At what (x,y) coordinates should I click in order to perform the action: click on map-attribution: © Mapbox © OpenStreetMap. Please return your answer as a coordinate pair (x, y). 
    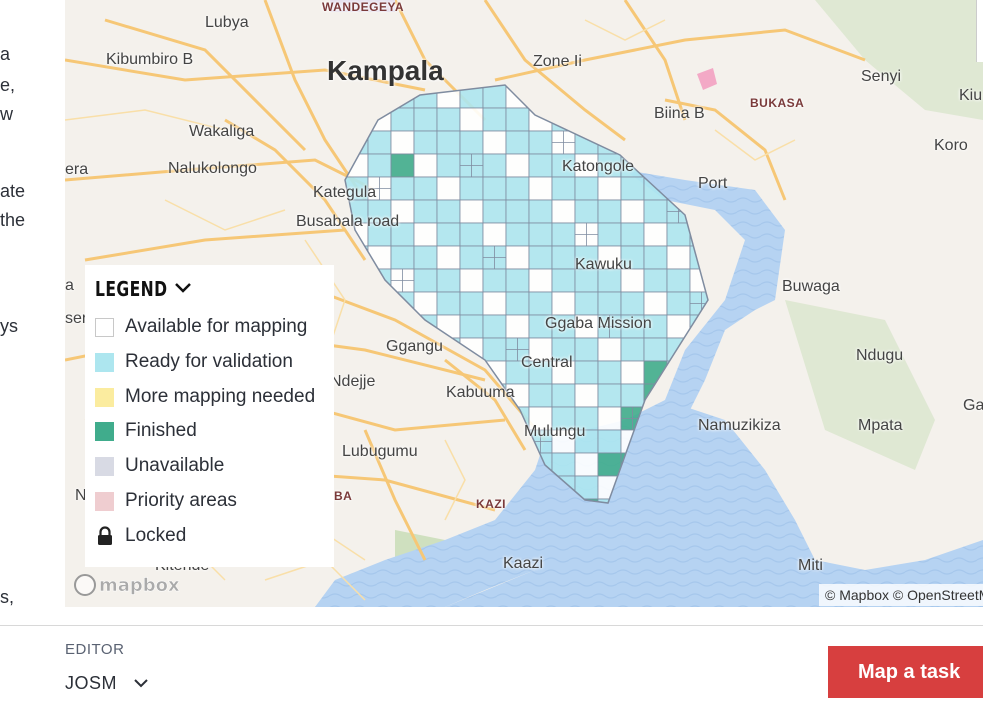
    Looking at the image, I should click on (901, 595).